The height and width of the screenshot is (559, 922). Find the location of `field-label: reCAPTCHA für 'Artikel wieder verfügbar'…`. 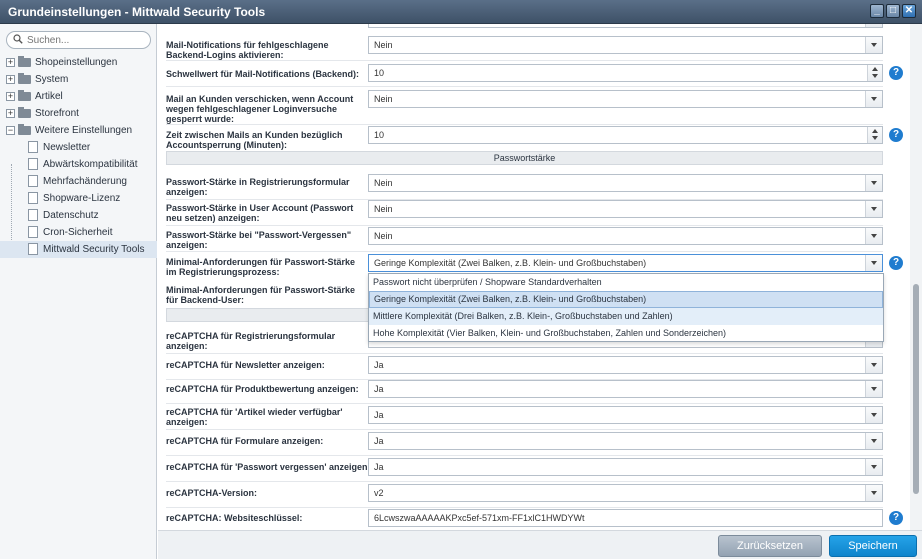

field-label: reCAPTCHA für 'Artikel wieder verfügbar'… is located at coordinates (254, 417).